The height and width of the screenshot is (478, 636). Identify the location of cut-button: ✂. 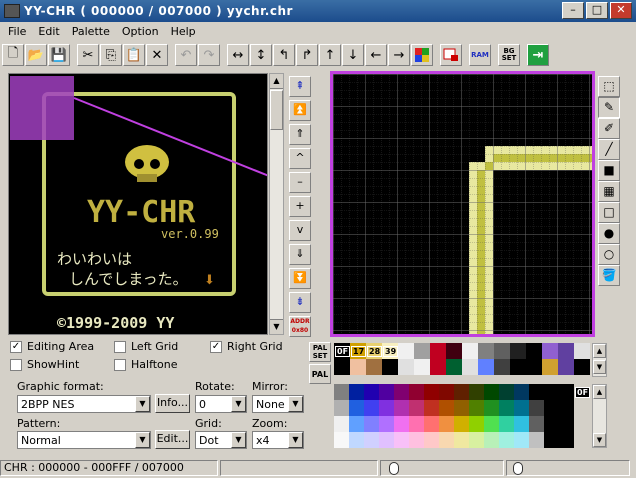
(88, 55).